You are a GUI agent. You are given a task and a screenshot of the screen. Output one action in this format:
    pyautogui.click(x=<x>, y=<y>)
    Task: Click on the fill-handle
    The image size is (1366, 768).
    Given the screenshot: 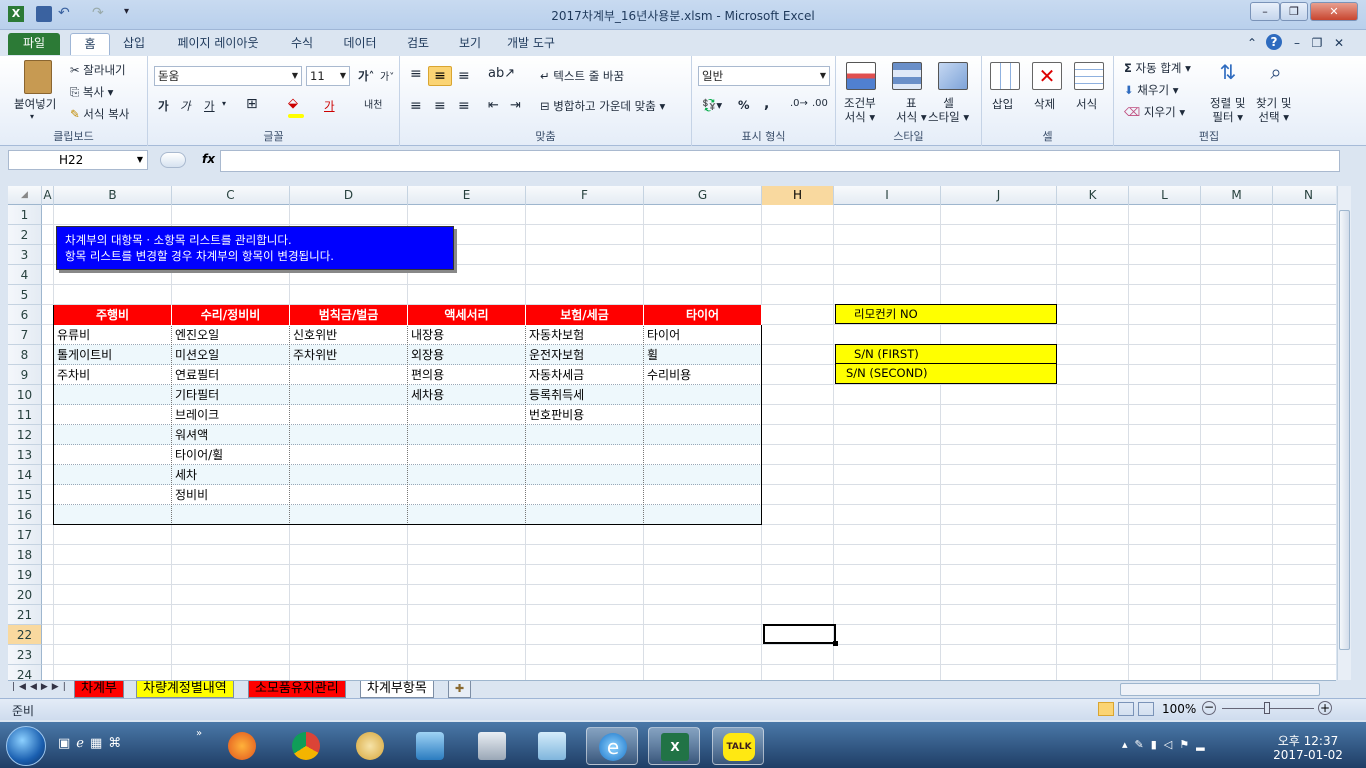 What is the action you would take?
    pyautogui.click(x=835, y=643)
    